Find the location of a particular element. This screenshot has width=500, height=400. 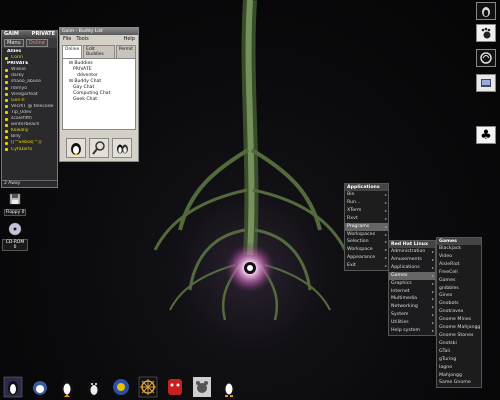

tree-item: Geek Chat is located at coordinates (99, 100).